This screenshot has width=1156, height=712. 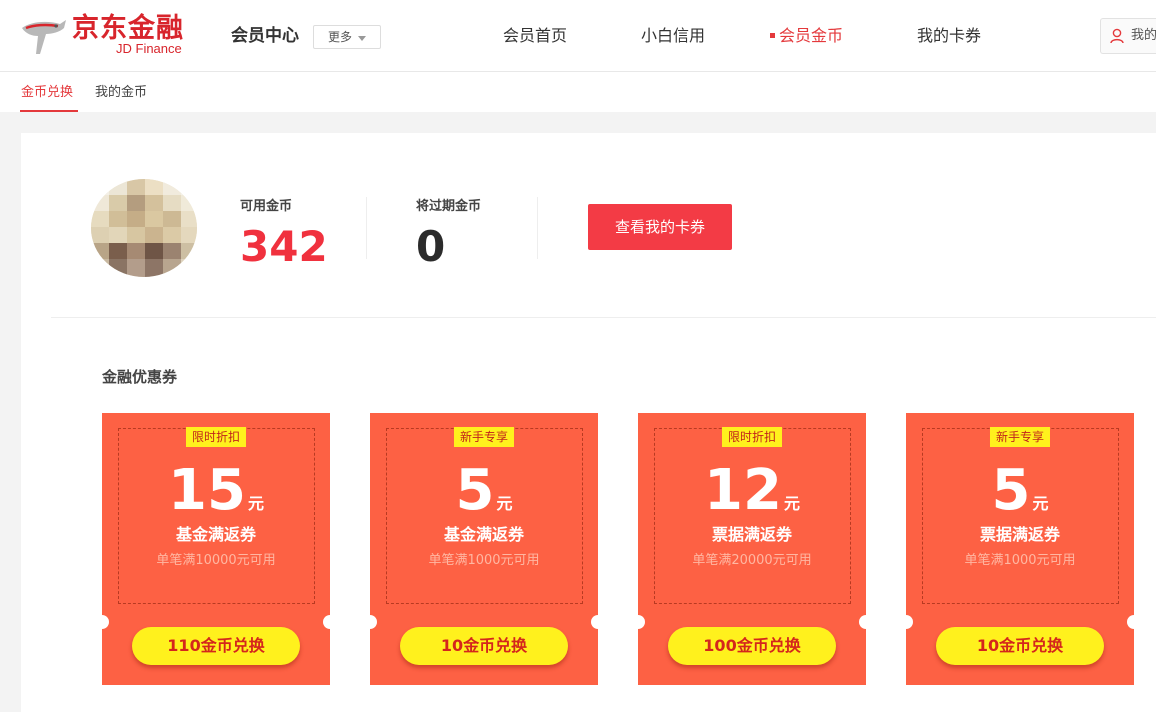 I want to click on section-divider, so click(x=603, y=317).